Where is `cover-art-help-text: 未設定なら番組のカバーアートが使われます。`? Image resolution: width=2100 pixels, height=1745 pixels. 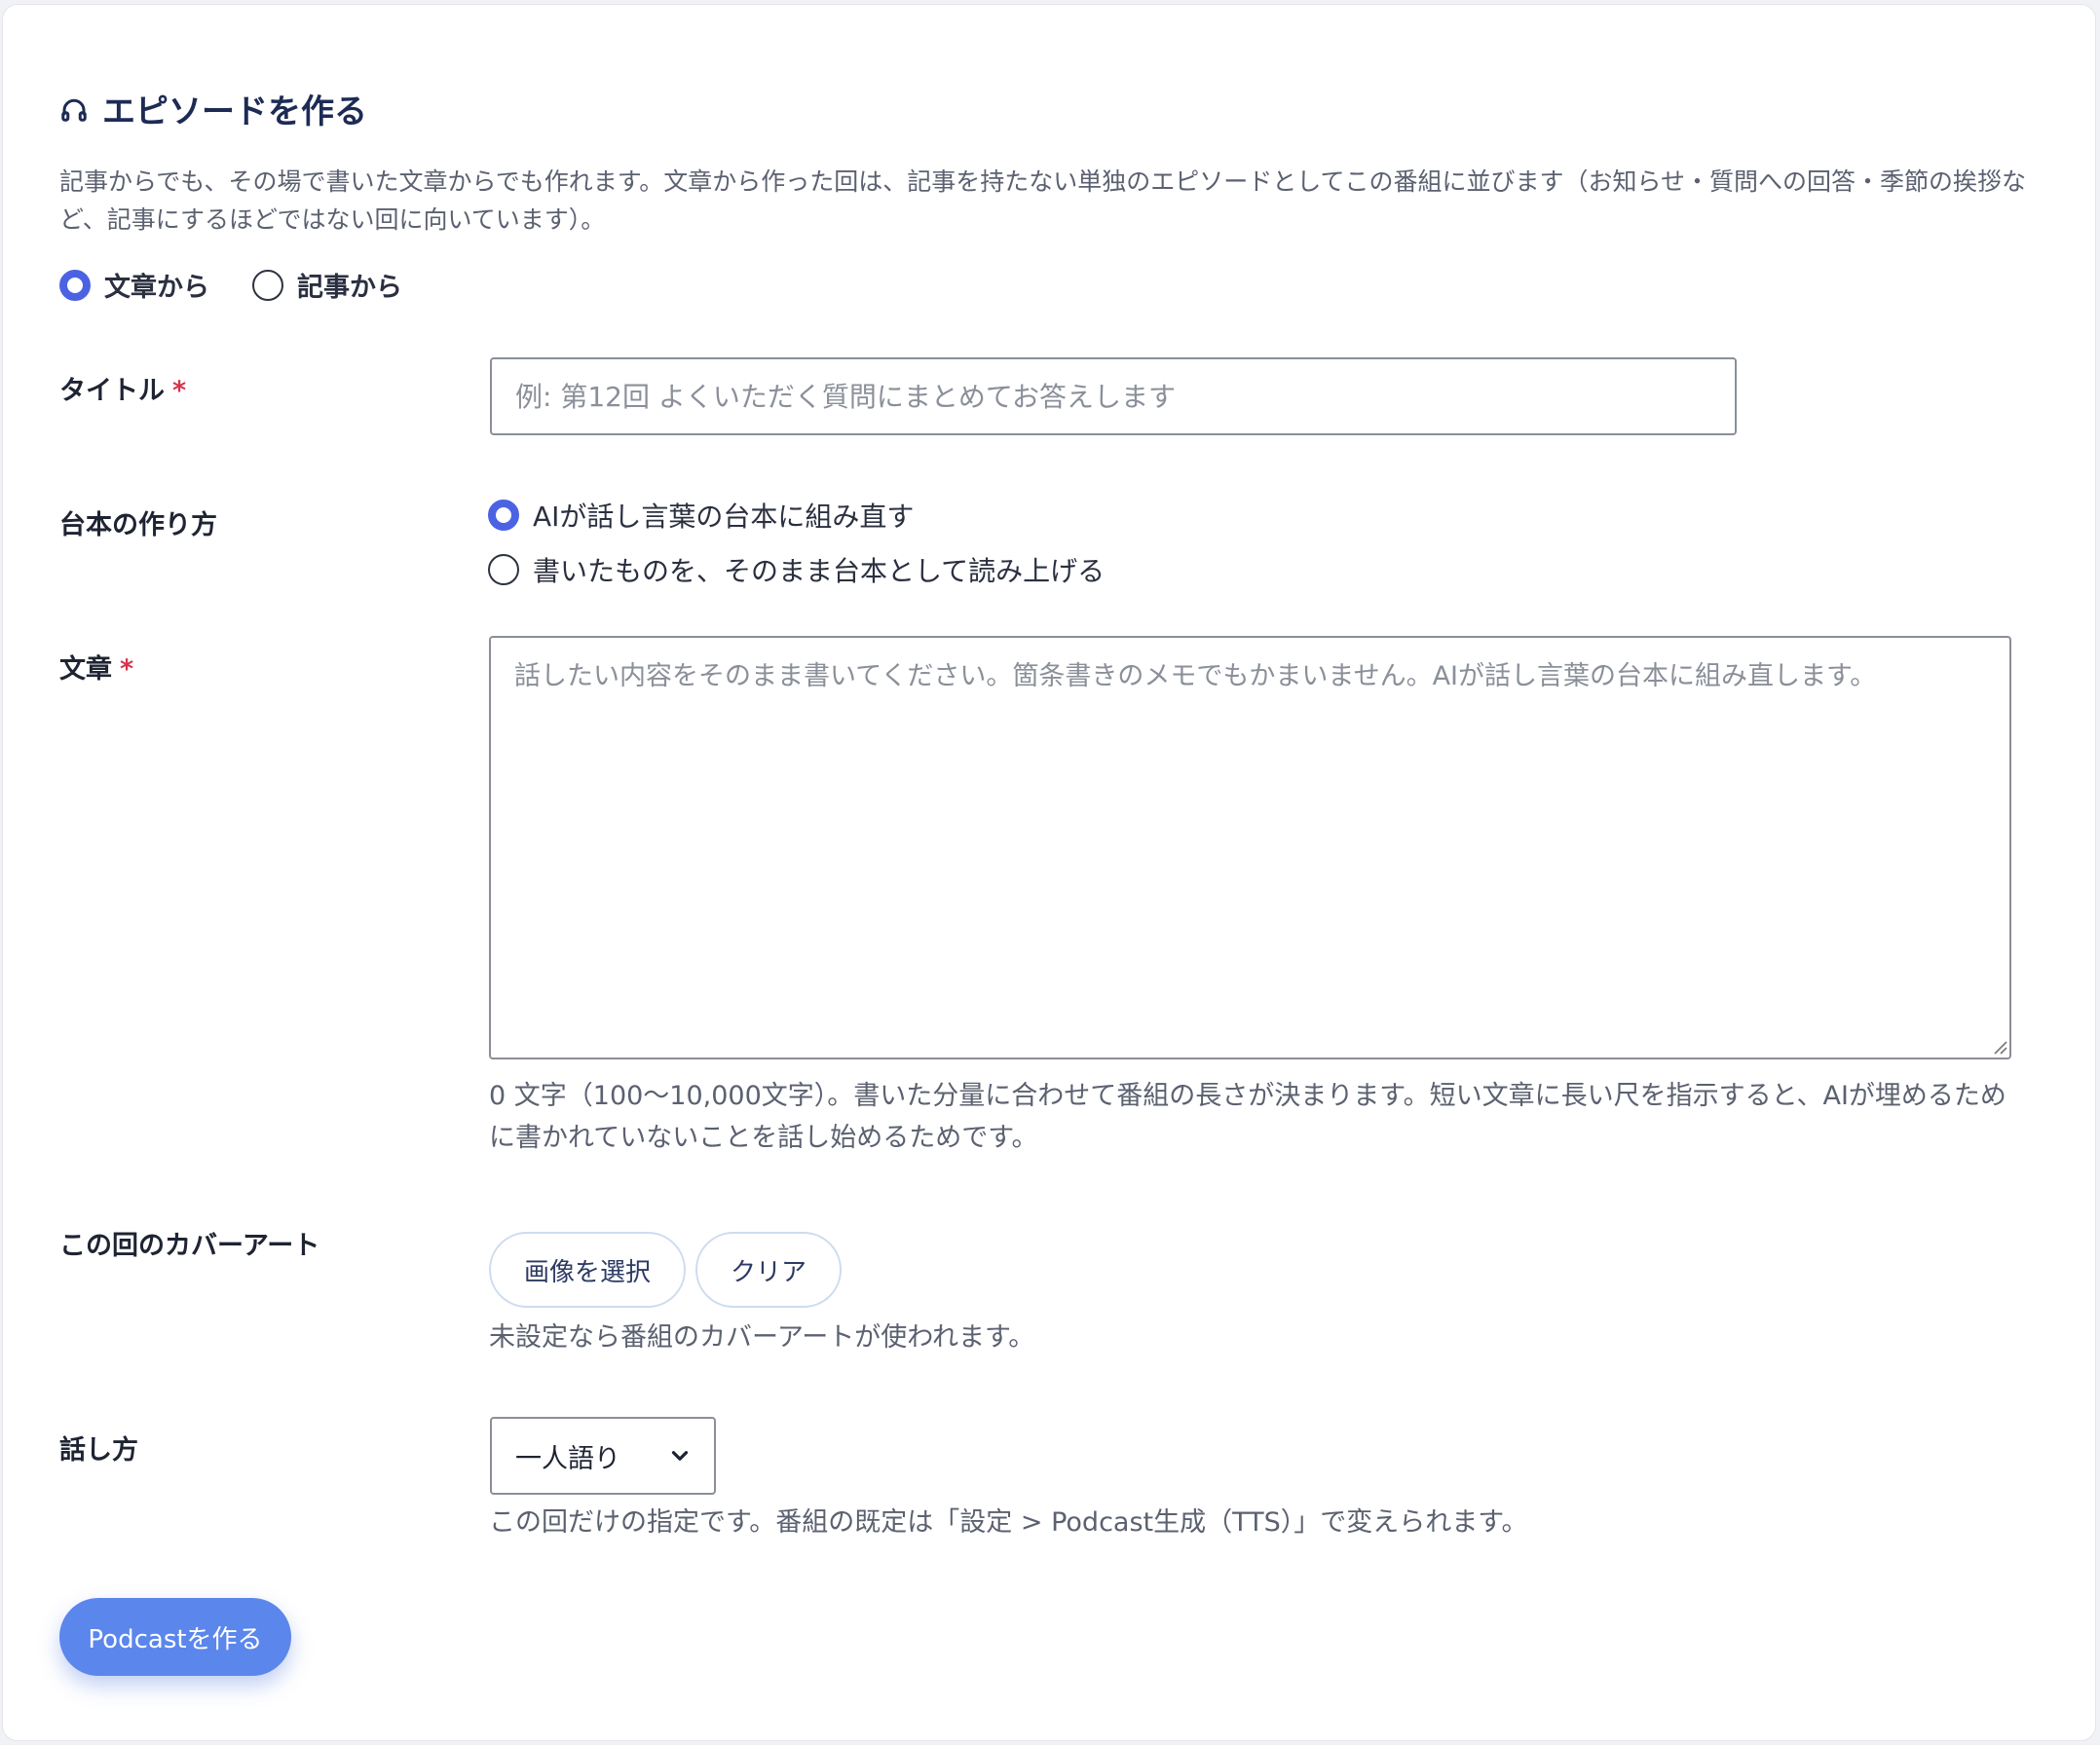 cover-art-help-text: 未設定なら番組のカバーアートが使われます。 is located at coordinates (762, 1337).